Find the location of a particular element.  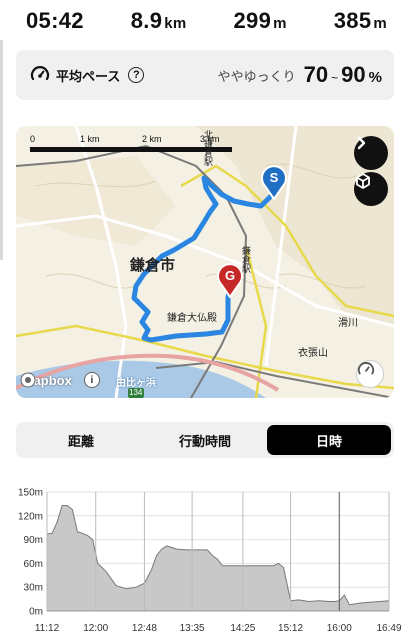

help-icon: ? is located at coordinates (136, 75).